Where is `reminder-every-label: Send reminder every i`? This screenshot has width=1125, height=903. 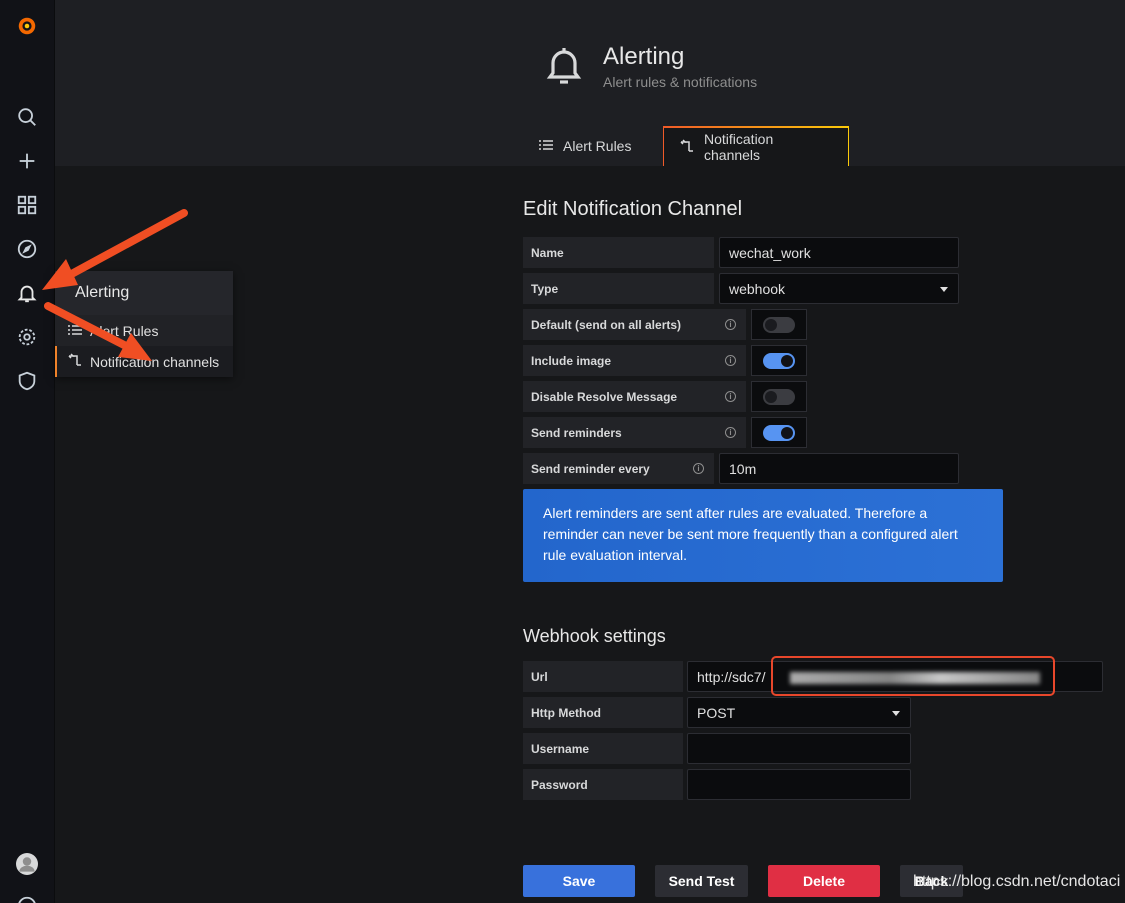 reminder-every-label: Send reminder every i is located at coordinates (618, 468).